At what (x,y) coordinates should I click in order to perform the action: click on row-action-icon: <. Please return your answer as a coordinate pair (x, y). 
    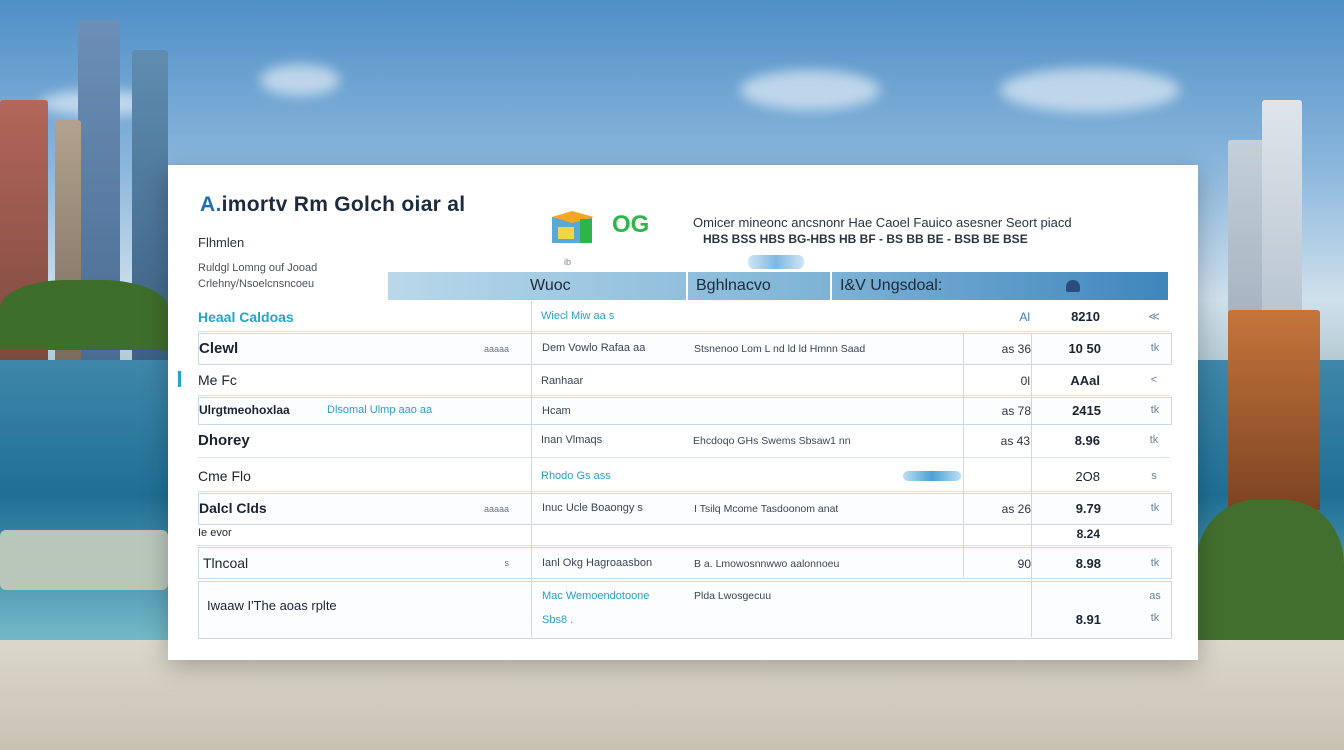
    Looking at the image, I should click on (1154, 380).